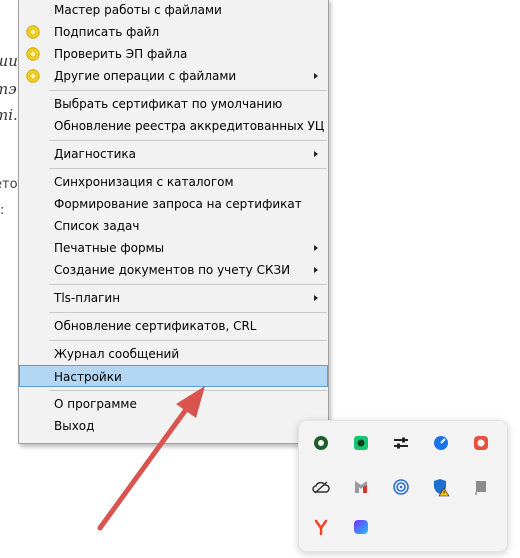 The height and width of the screenshot is (558, 520). What do you see at coordinates (361, 487) in the screenshot?
I see `m-shield-icon` at bounding box center [361, 487].